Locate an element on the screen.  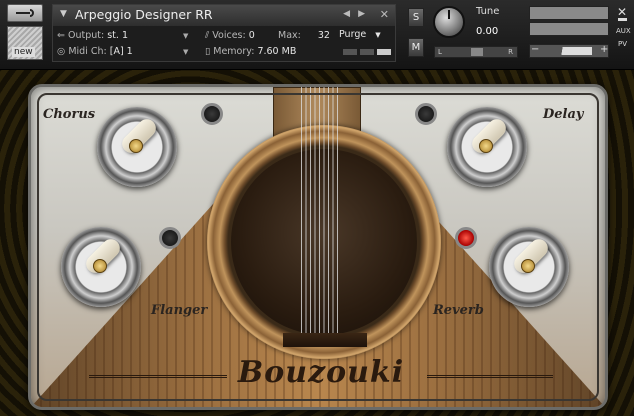
midi-dropdown-icon: ▼ is located at coordinates (185, 52).